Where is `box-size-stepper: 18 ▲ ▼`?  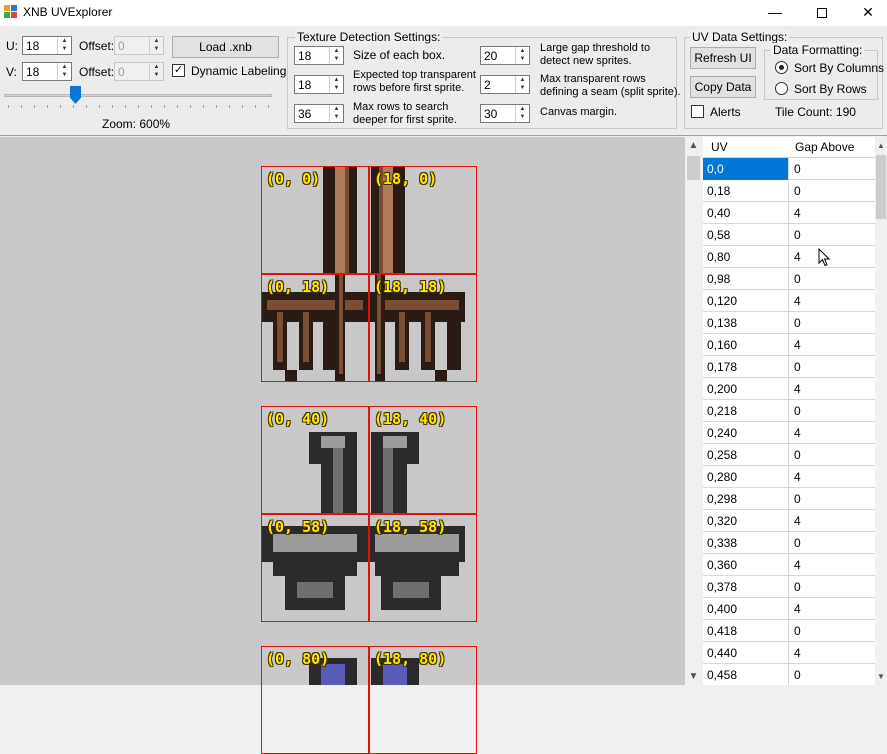 box-size-stepper: 18 ▲ ▼ is located at coordinates (319, 55).